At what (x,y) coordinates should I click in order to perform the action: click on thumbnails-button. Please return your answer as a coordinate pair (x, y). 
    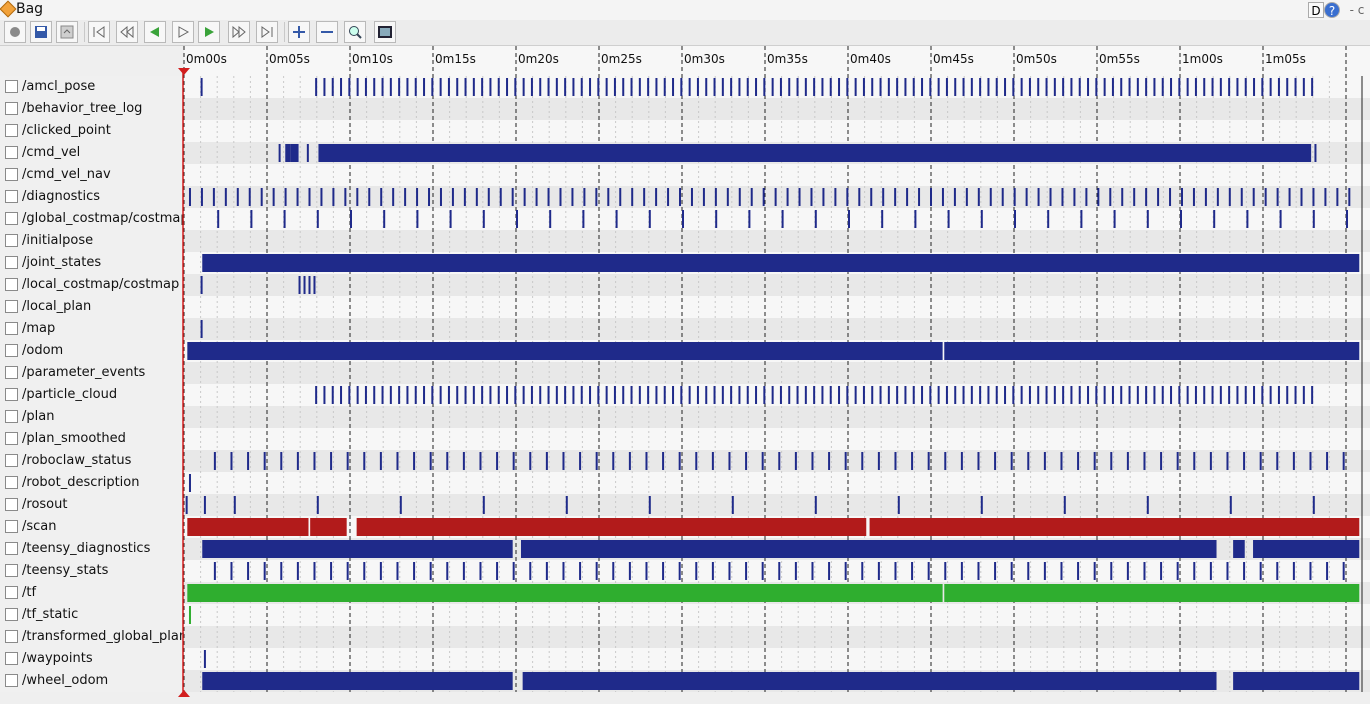
    Looking at the image, I should click on (385, 32).